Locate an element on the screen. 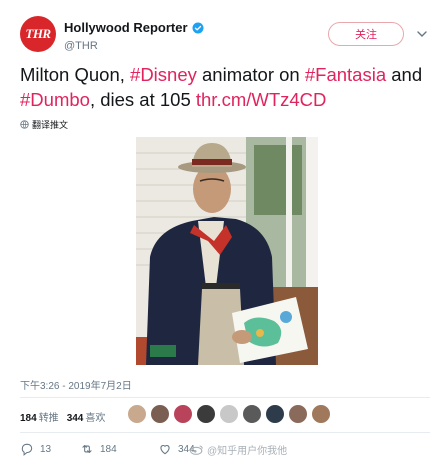  reply-button: 13 is located at coordinates (35, 449).